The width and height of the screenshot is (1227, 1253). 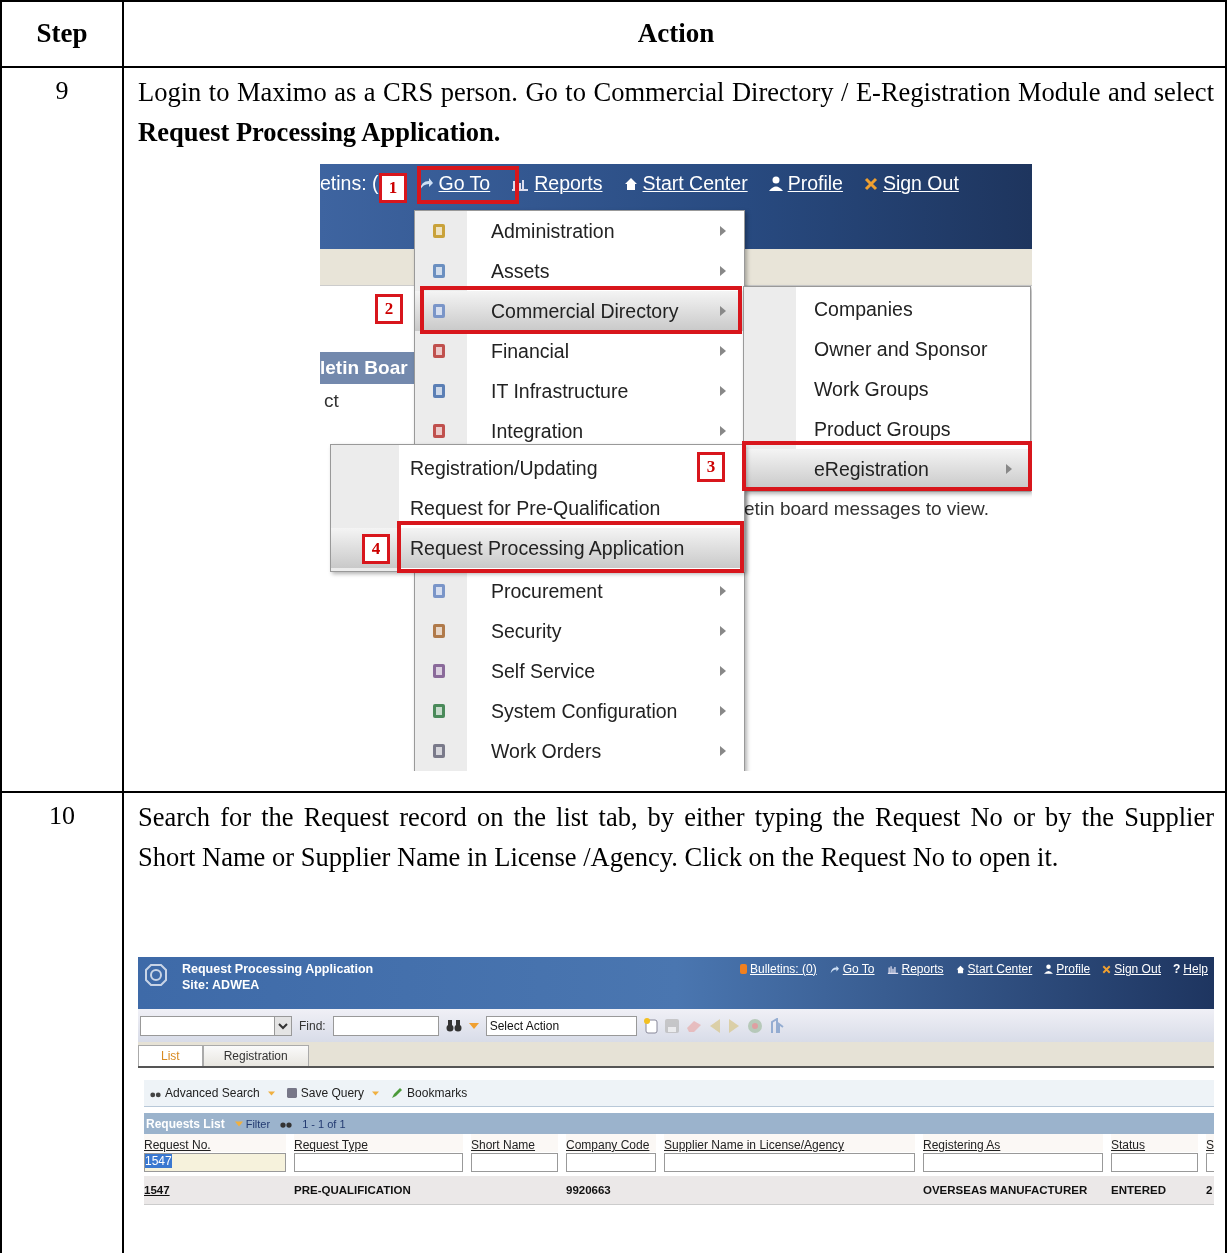 What do you see at coordinates (215, 1143) in the screenshot?
I see `column-header: Request No.` at bounding box center [215, 1143].